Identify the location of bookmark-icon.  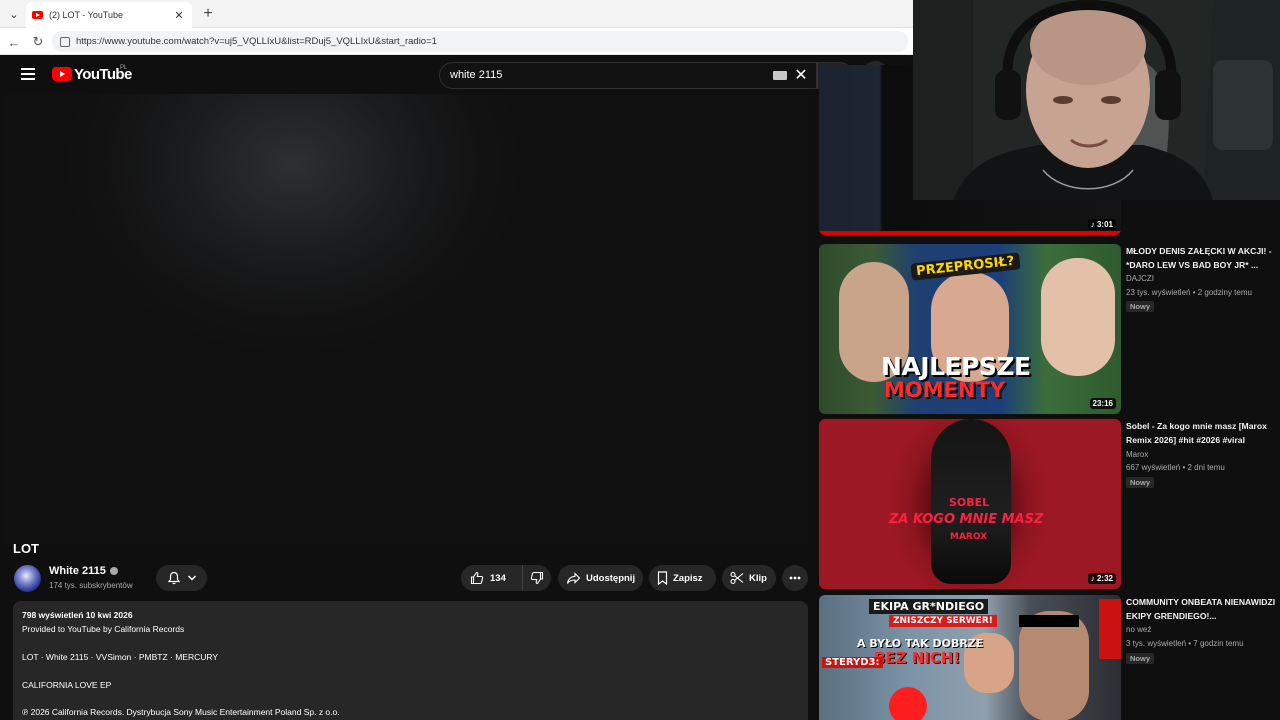
(662, 578).